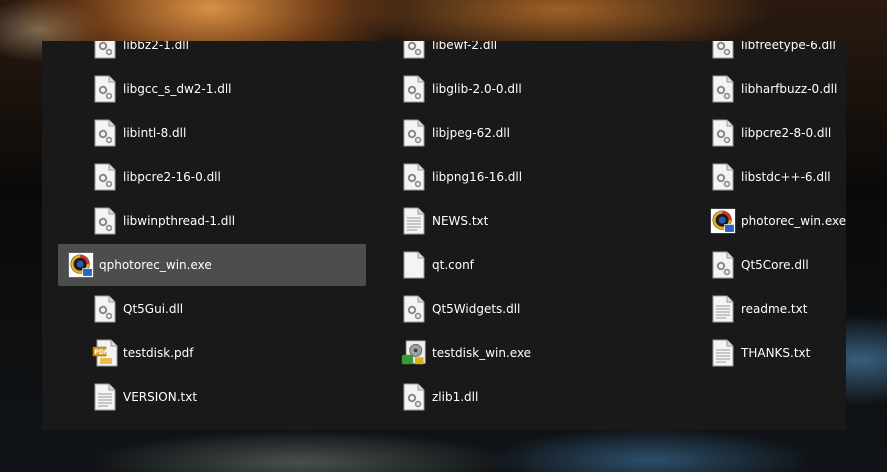 This screenshot has width=887, height=472. What do you see at coordinates (477, 89) in the screenshot?
I see `file-name: libglib-2.0-0.dll` at bounding box center [477, 89].